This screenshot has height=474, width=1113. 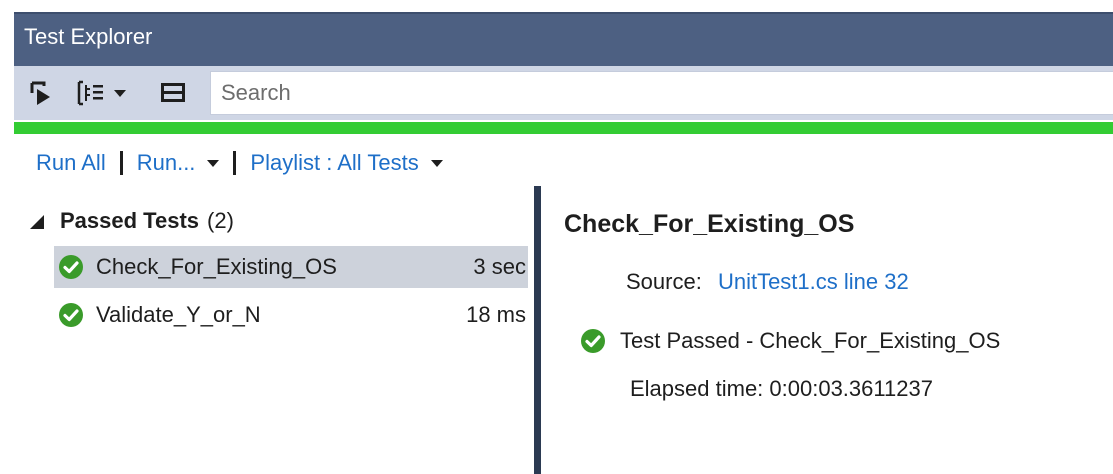 I want to click on source-link: UnitTest1.cs line 32, so click(x=813, y=281).